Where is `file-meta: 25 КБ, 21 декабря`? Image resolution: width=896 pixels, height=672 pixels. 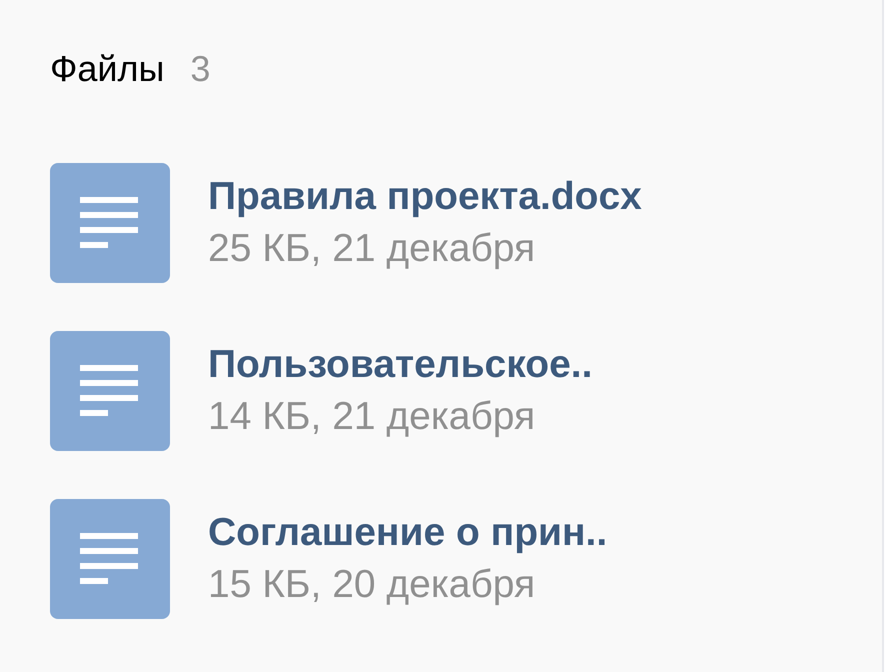 file-meta: 25 КБ, 21 декабря is located at coordinates (372, 249).